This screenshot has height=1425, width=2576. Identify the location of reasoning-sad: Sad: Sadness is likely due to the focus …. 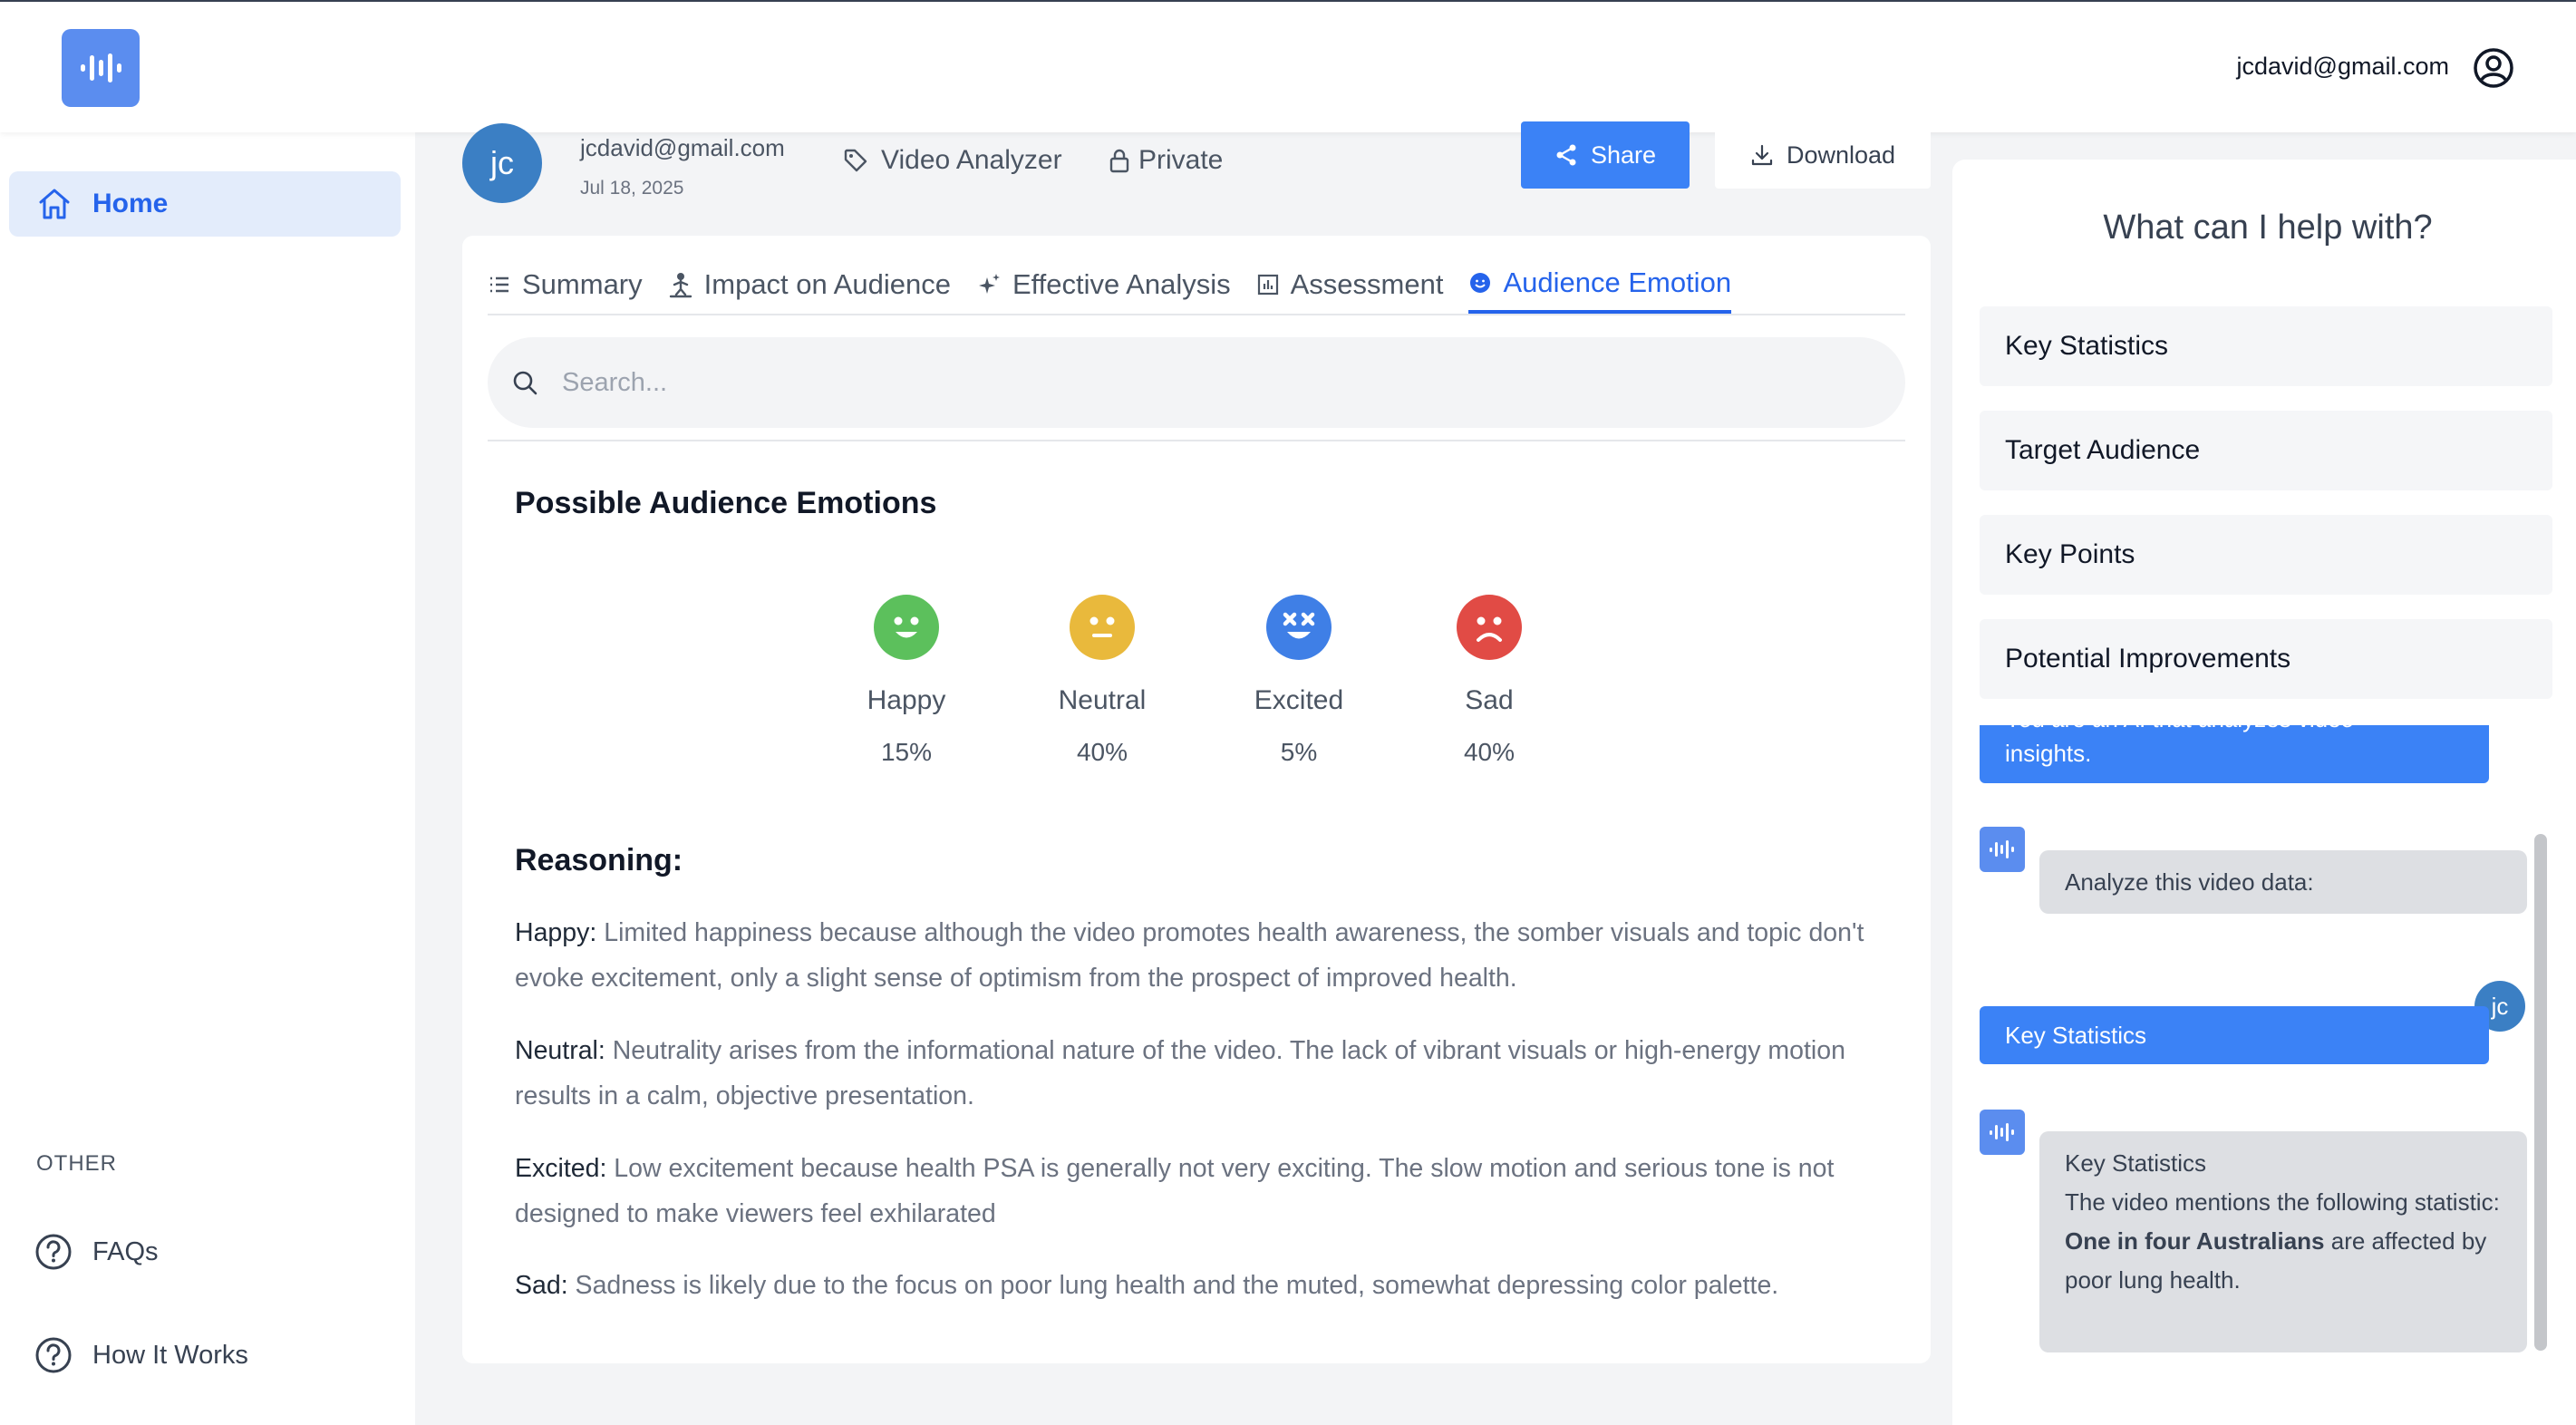
(1199, 1285).